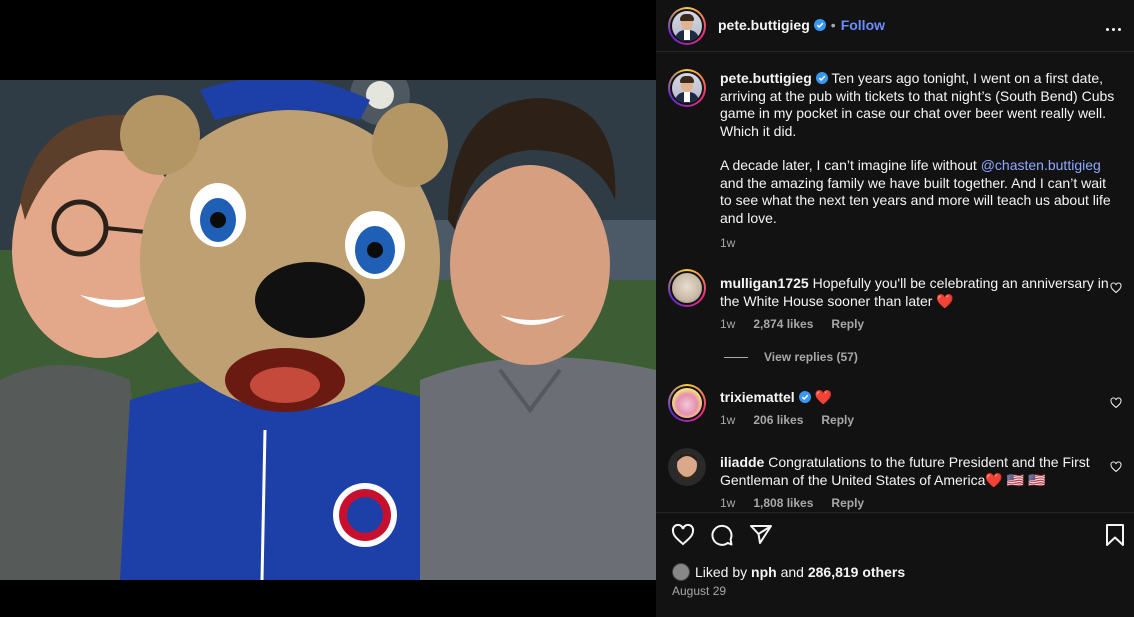  What do you see at coordinates (736, 358) in the screenshot?
I see `replies-line` at bounding box center [736, 358].